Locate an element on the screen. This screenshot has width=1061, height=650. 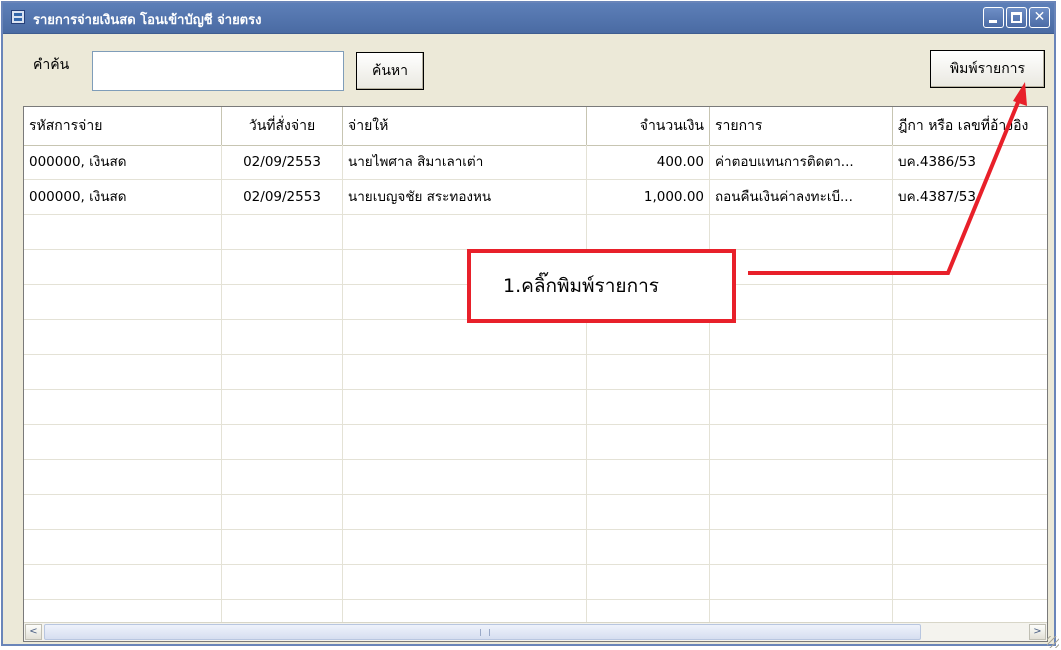
cell-payee: นายเบญจชัย สระทองหน is located at coordinates (465, 197).